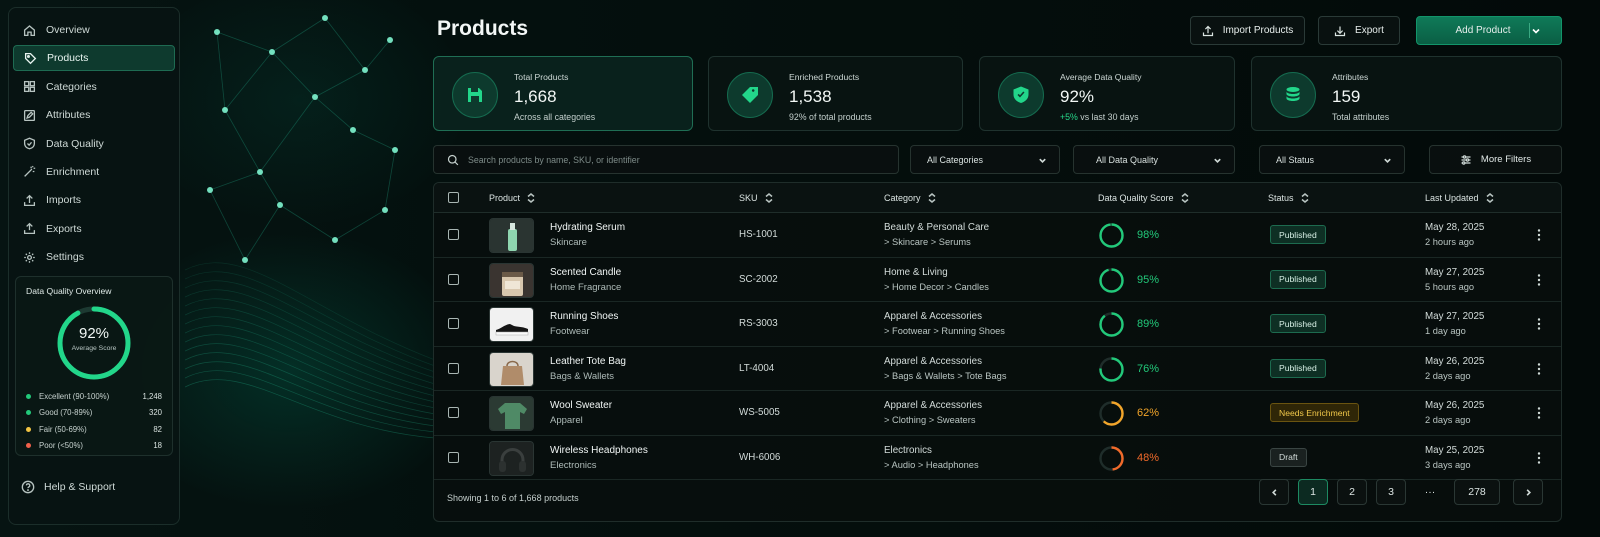 Image resolution: width=1600 pixels, height=537 pixels. Describe the element at coordinates (453, 159) in the screenshot. I see `search-icon` at that location.